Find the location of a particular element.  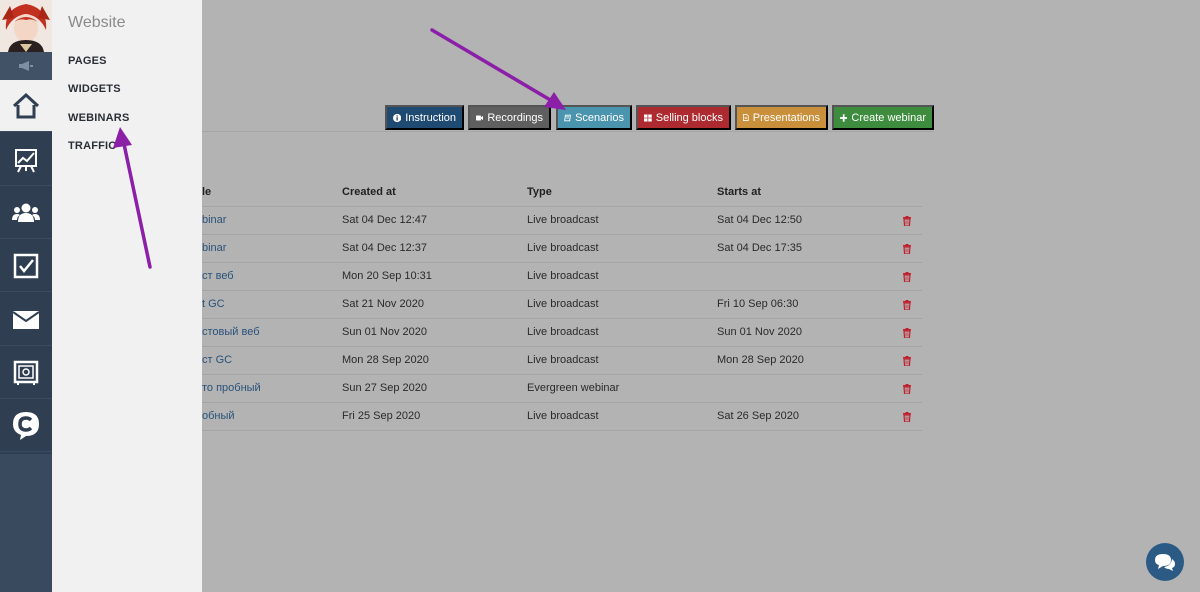

rail-item-users is located at coordinates (26, 213).